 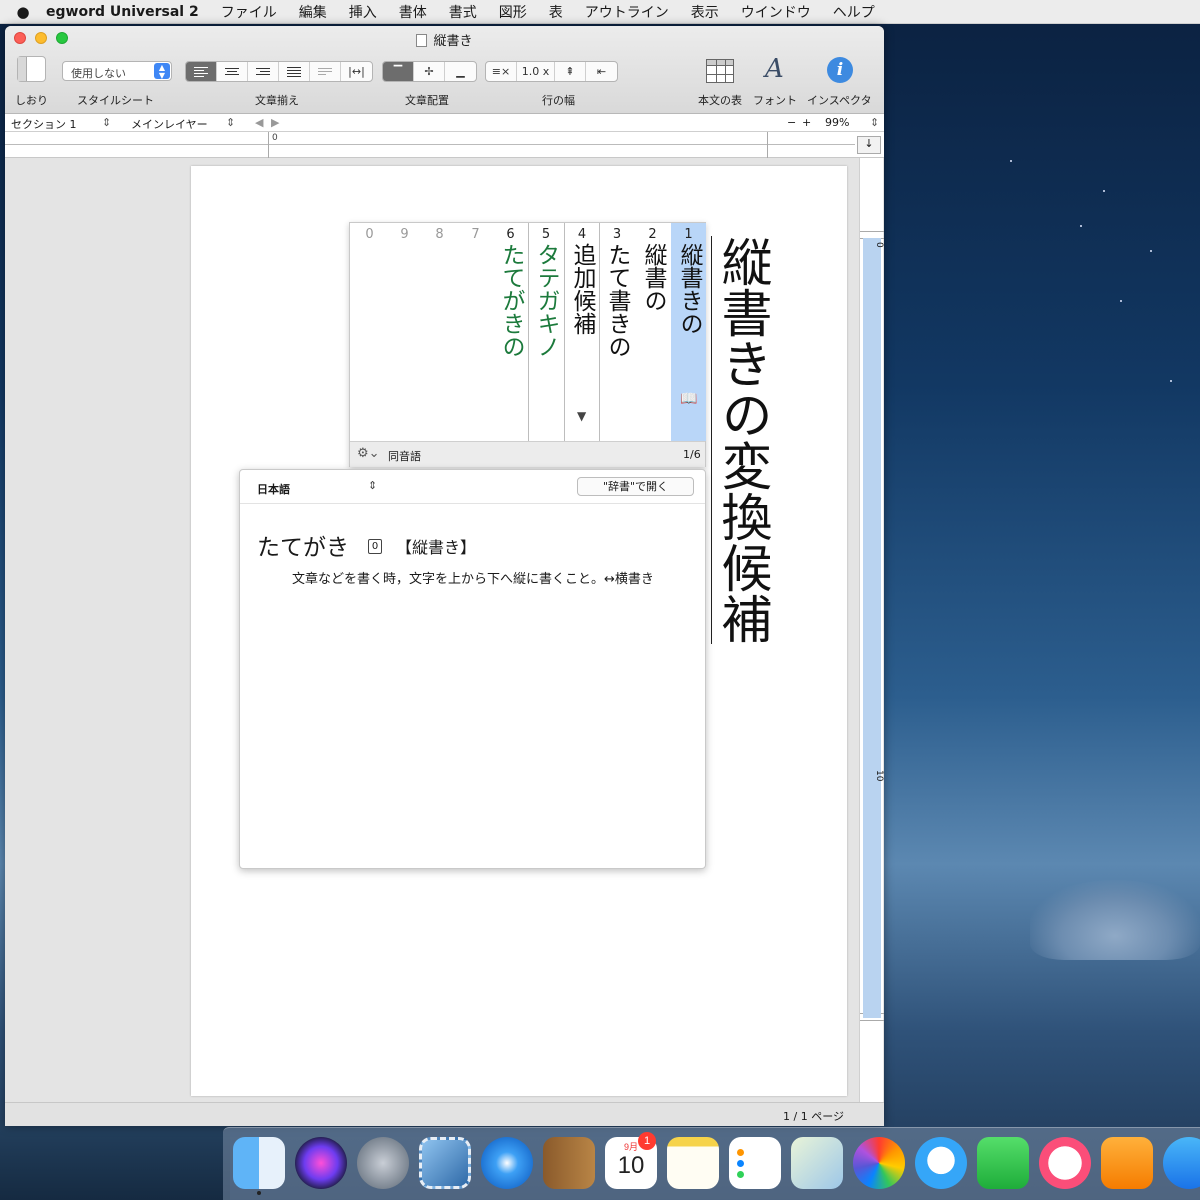 What do you see at coordinates (375, 546) in the screenshot?
I see `accent-badge: 0` at bounding box center [375, 546].